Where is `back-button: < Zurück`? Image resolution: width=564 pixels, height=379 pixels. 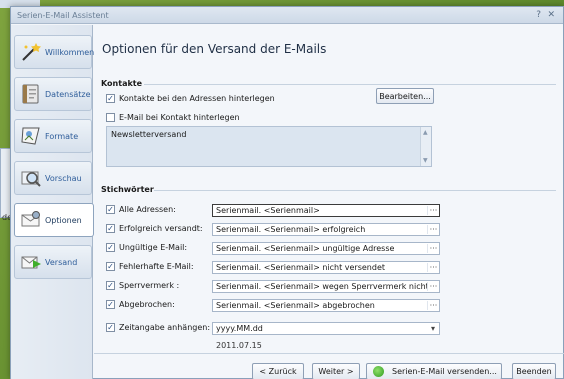 back-button: < Zurück is located at coordinates (278, 371).